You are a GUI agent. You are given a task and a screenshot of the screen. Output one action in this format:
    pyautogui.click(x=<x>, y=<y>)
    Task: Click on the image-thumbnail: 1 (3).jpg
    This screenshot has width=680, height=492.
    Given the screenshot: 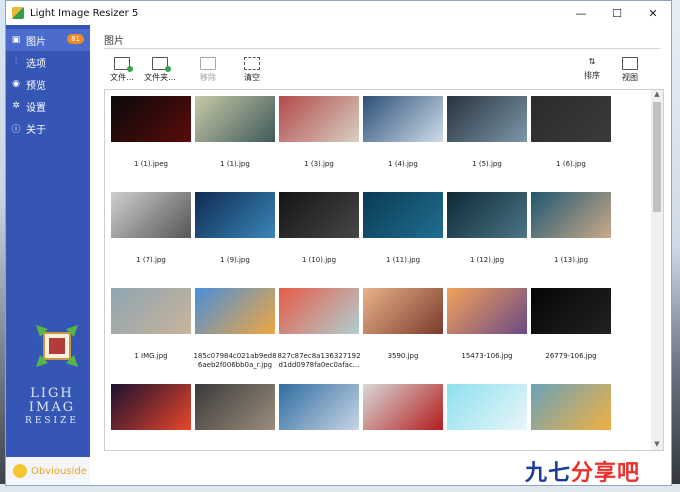 What is the action you would take?
    pyautogui.click(x=319, y=132)
    